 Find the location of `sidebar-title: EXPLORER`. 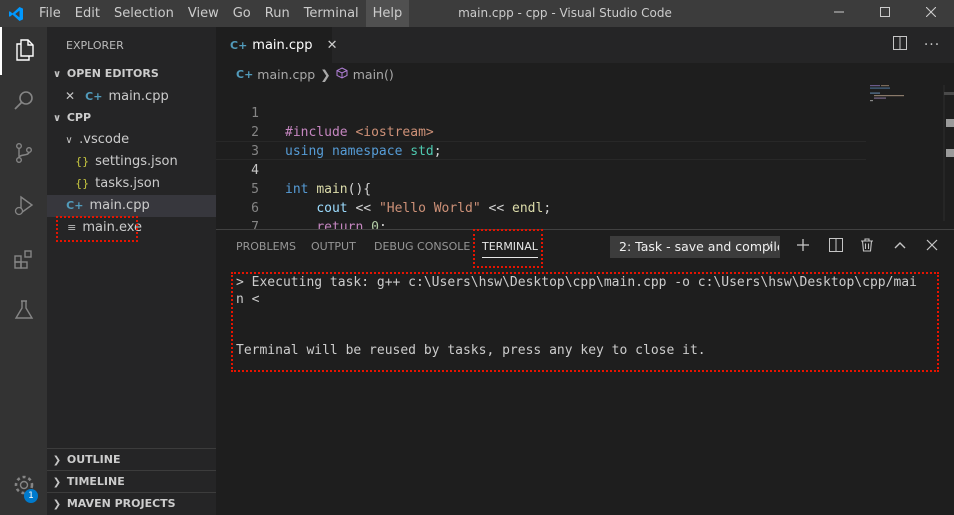

sidebar-title: EXPLORER is located at coordinates (95, 45).